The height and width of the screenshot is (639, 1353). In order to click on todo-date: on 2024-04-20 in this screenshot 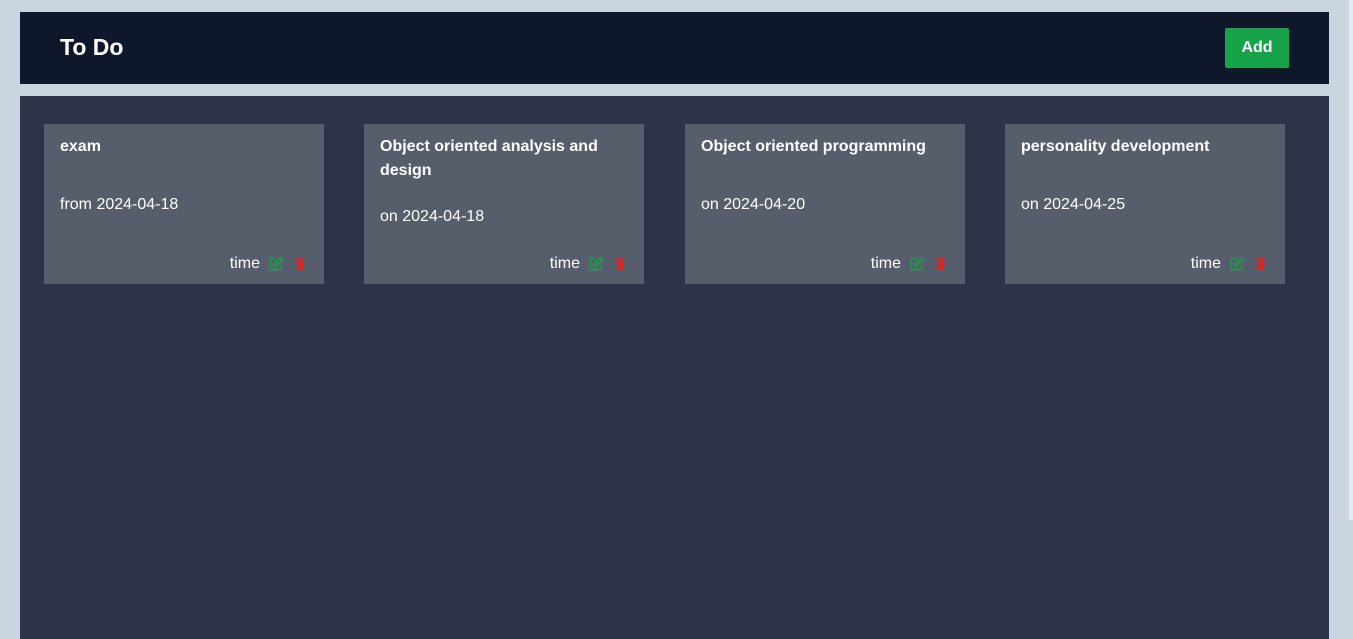, I will do `click(753, 204)`.